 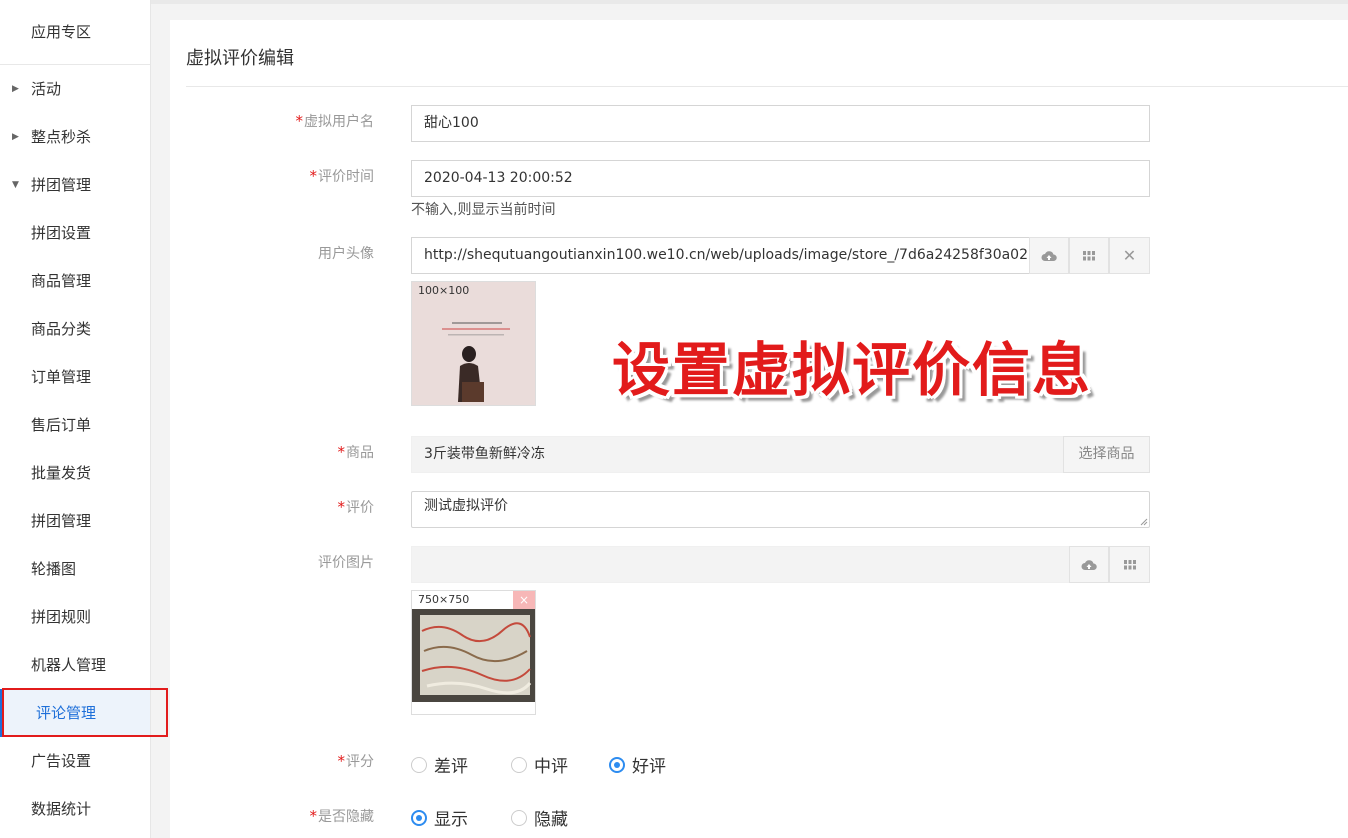 I want to click on upload-images-button, so click(x=1089, y=564).